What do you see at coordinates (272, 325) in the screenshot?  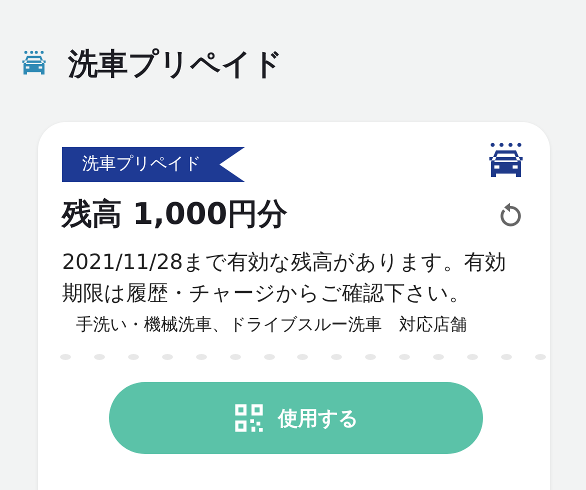 I see `supported-stores: 手洗い・機械洗車、ドライブスルー洗車 対応店舗` at bounding box center [272, 325].